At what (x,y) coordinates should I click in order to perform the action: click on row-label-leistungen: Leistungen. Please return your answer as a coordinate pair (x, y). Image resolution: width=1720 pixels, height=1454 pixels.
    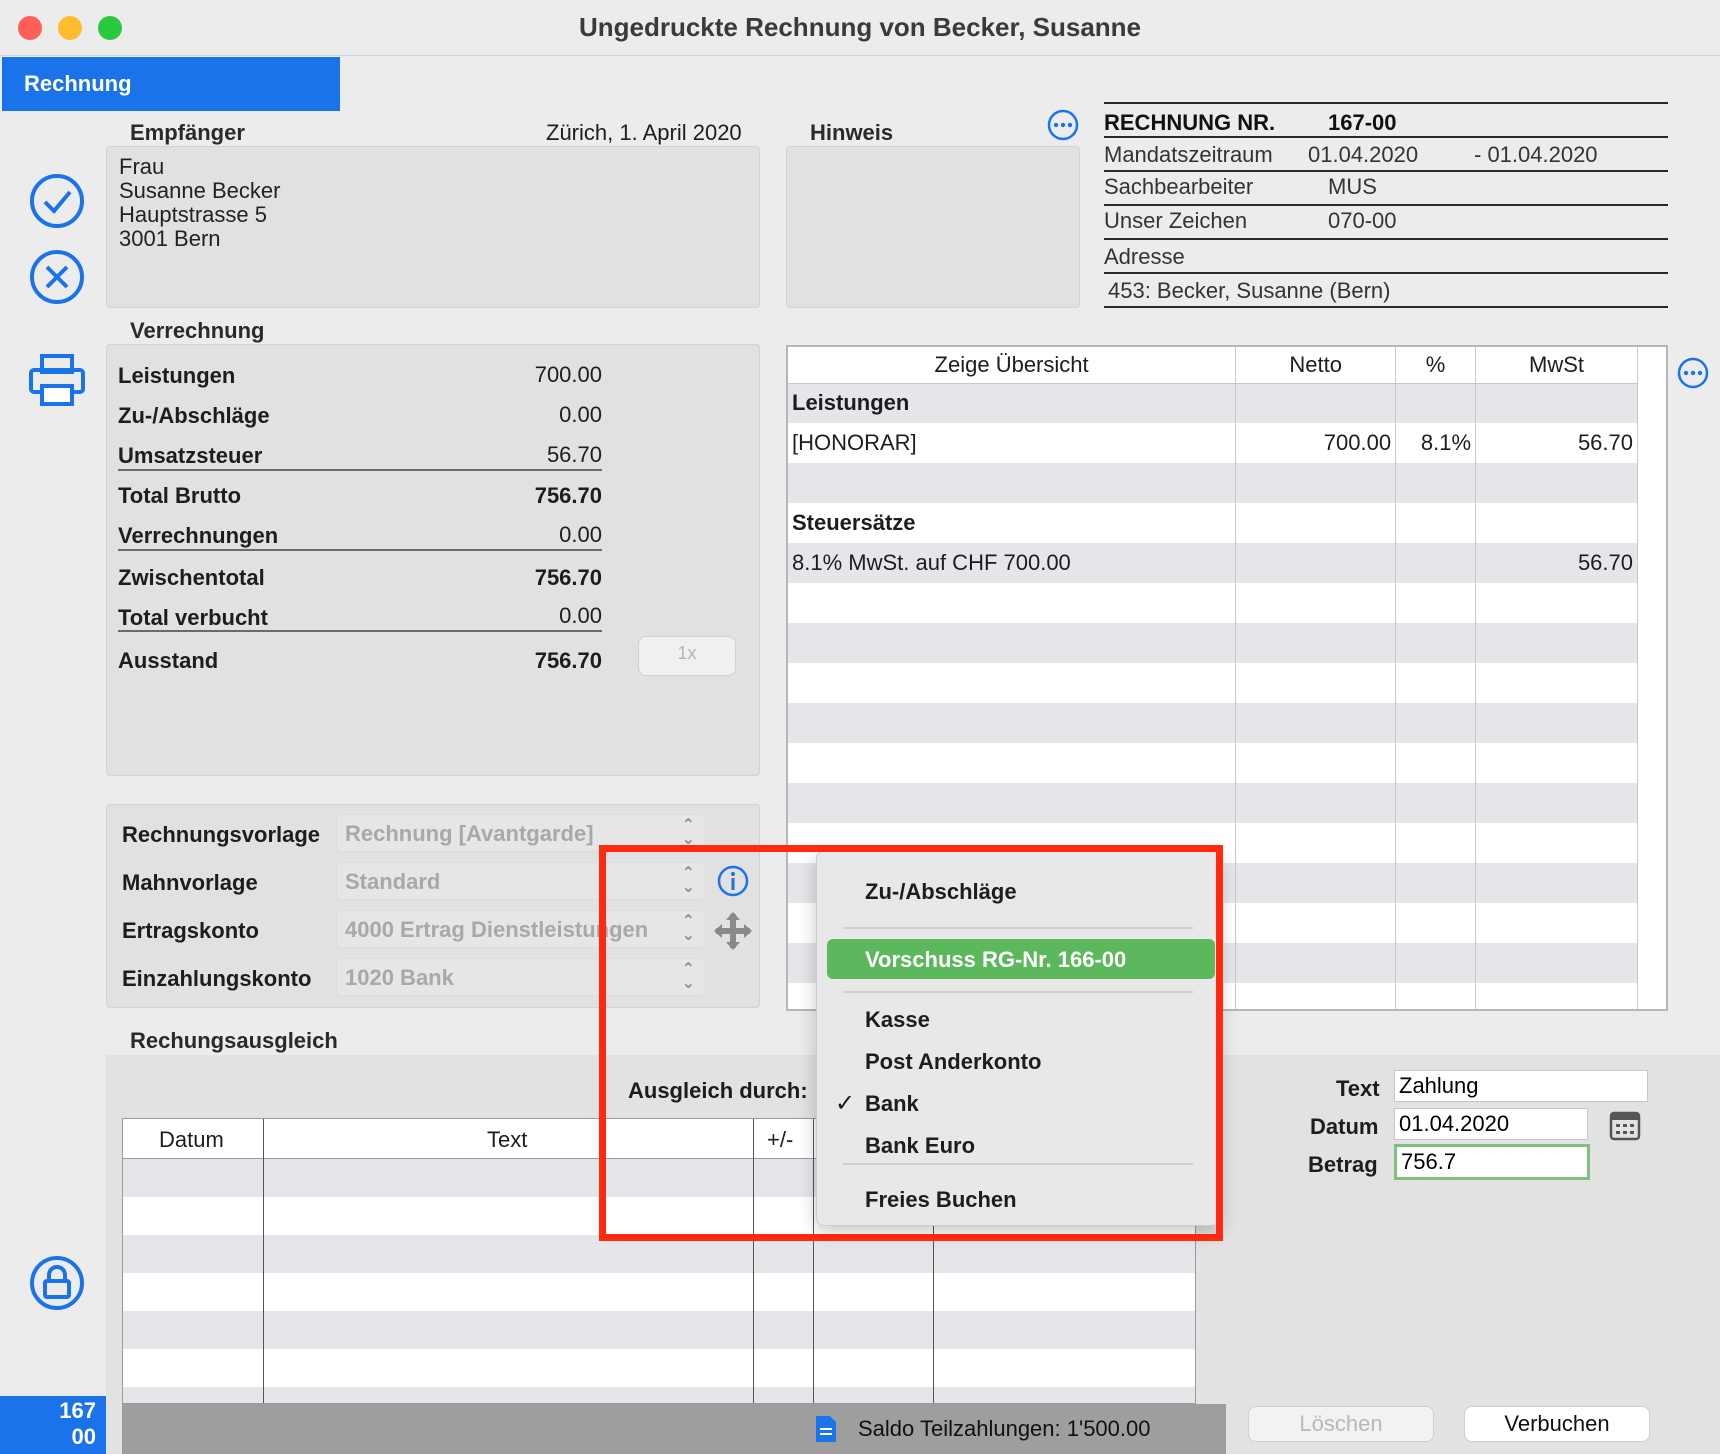
    Looking at the image, I should click on (177, 375).